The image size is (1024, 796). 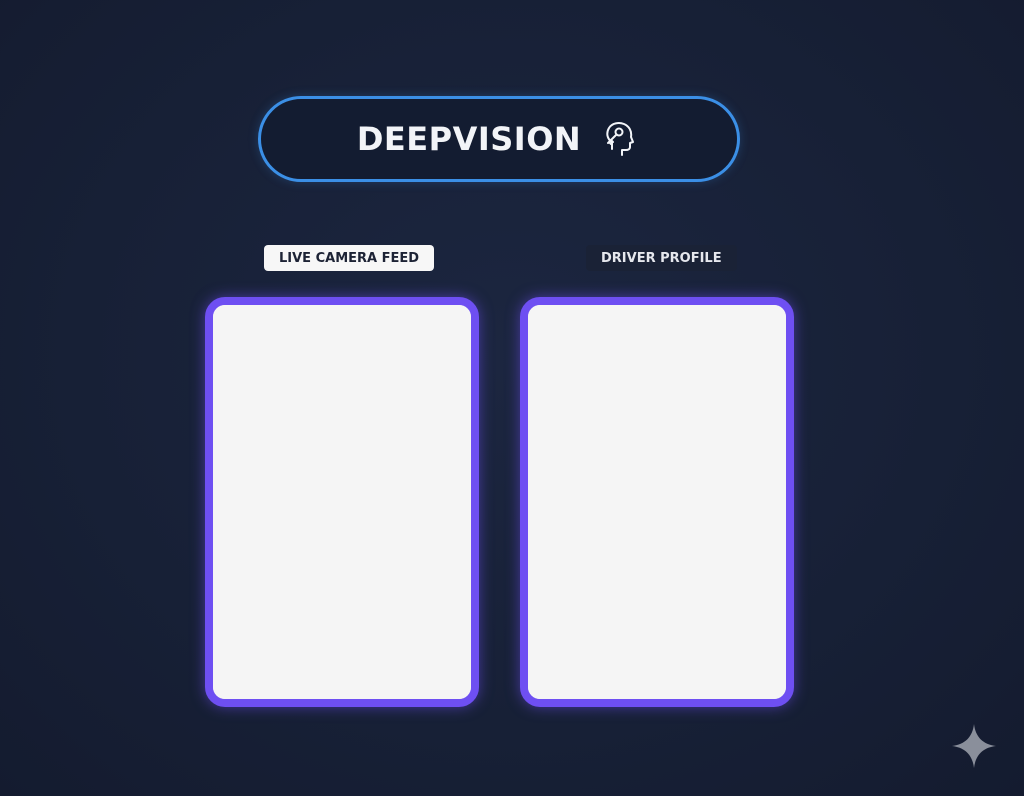 I want to click on driver-profile-view, so click(x=657, y=502).